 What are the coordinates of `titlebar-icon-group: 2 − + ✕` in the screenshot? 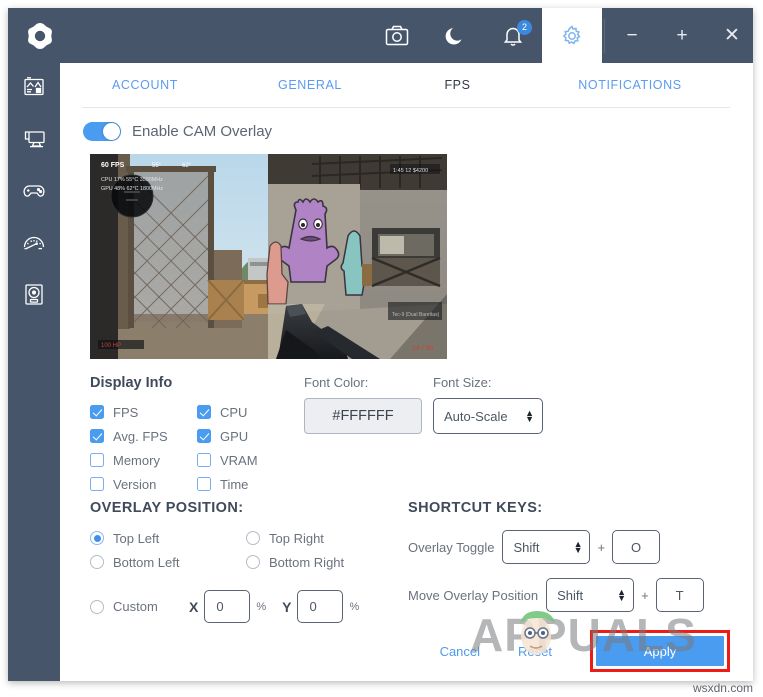 It's located at (560, 35).